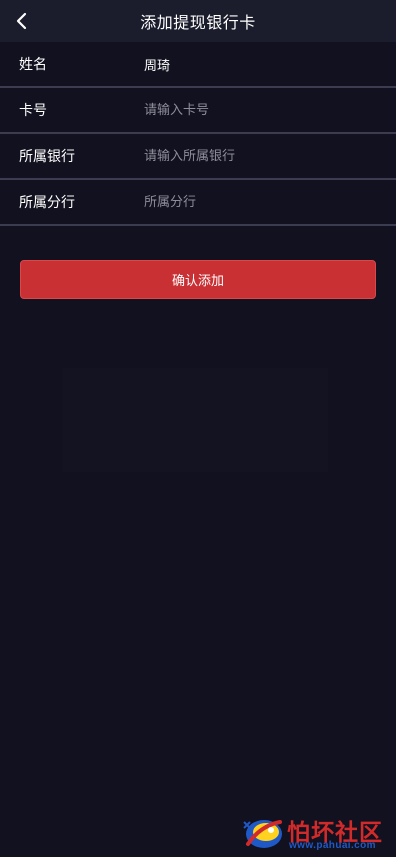 The image size is (396, 857). What do you see at coordinates (316, 833) in the screenshot?
I see `site-watermark-logo: 怕坏社区 www.pahuai.com` at bounding box center [316, 833].